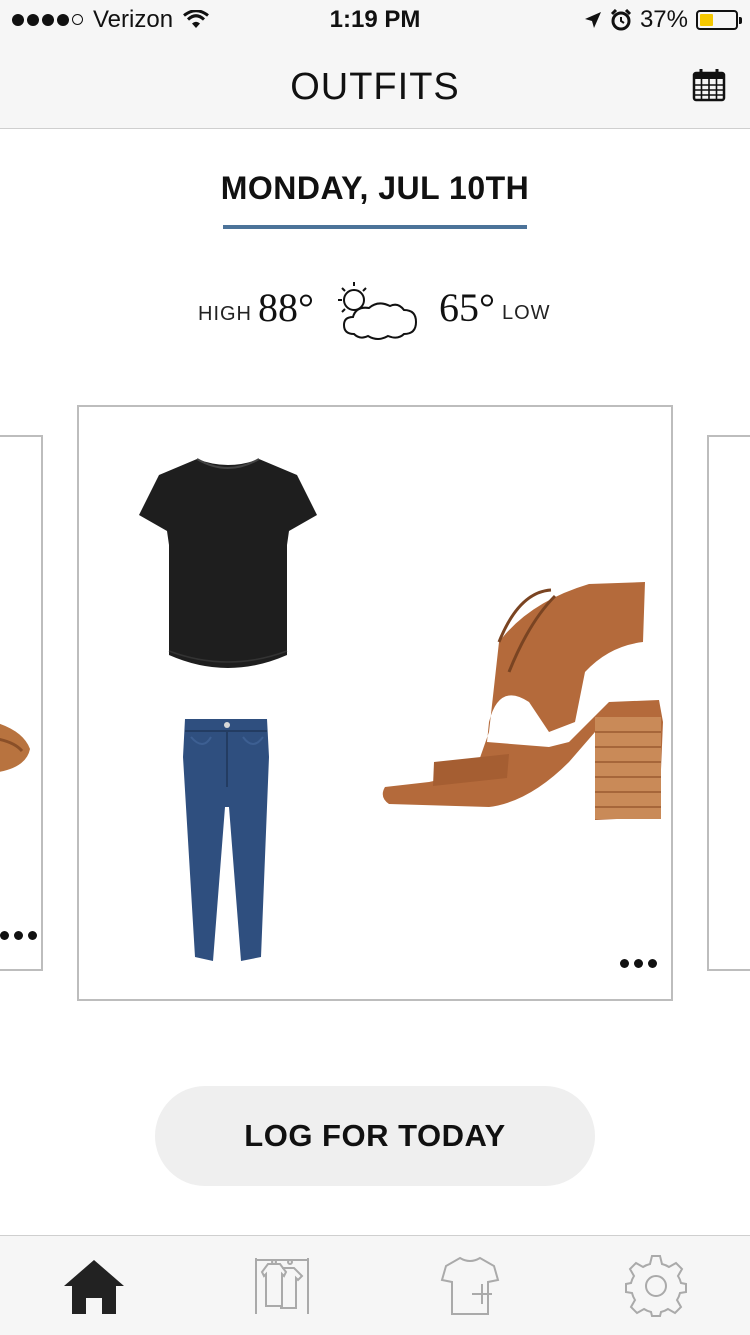 The width and height of the screenshot is (750, 1335). What do you see at coordinates (728, 703) in the screenshot?
I see `next-outfit-card` at bounding box center [728, 703].